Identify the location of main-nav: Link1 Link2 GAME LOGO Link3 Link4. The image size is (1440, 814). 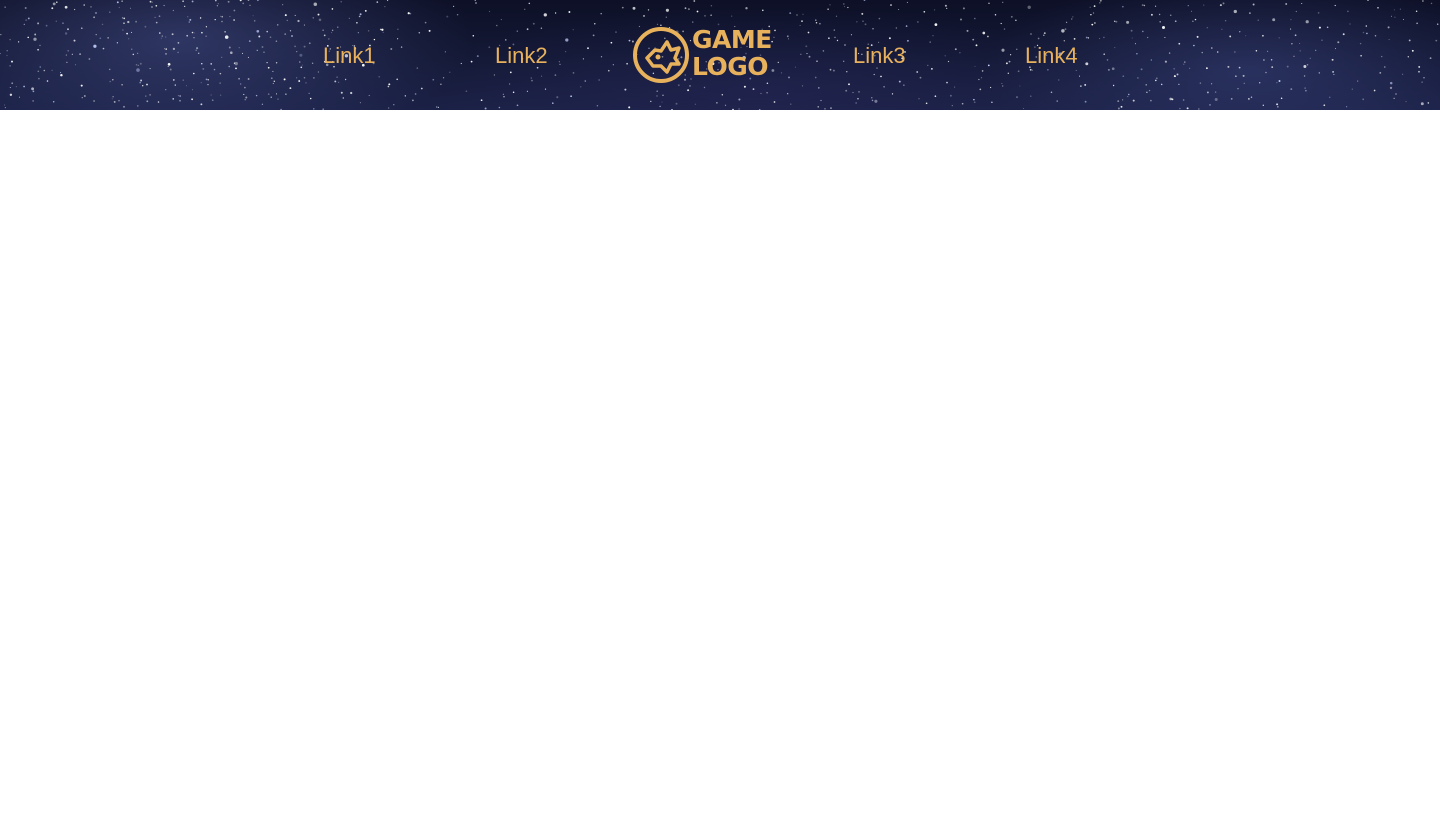
(720, 55).